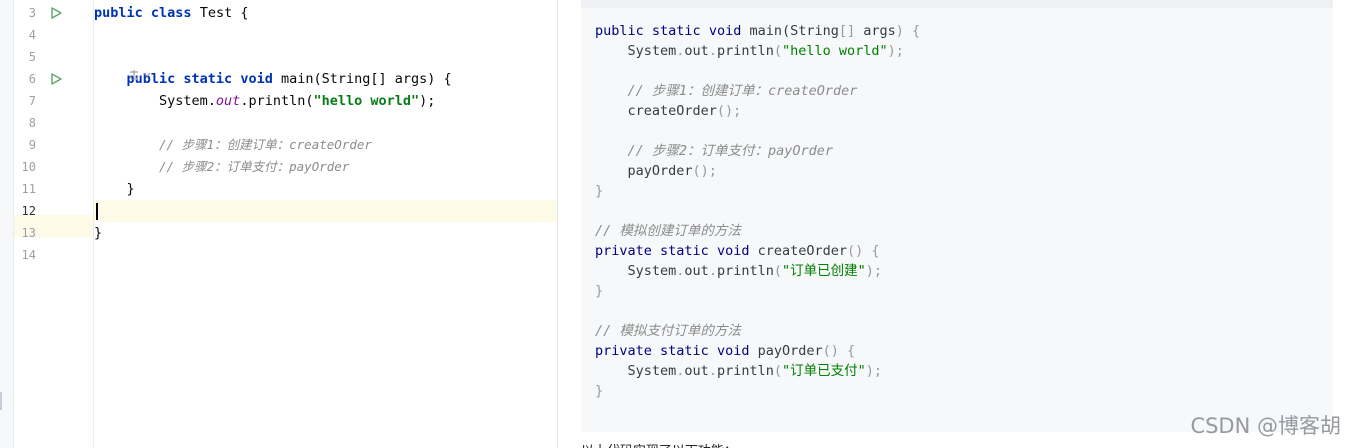 This screenshot has height=448, width=1345. I want to click on line-number: 11, so click(28, 189).